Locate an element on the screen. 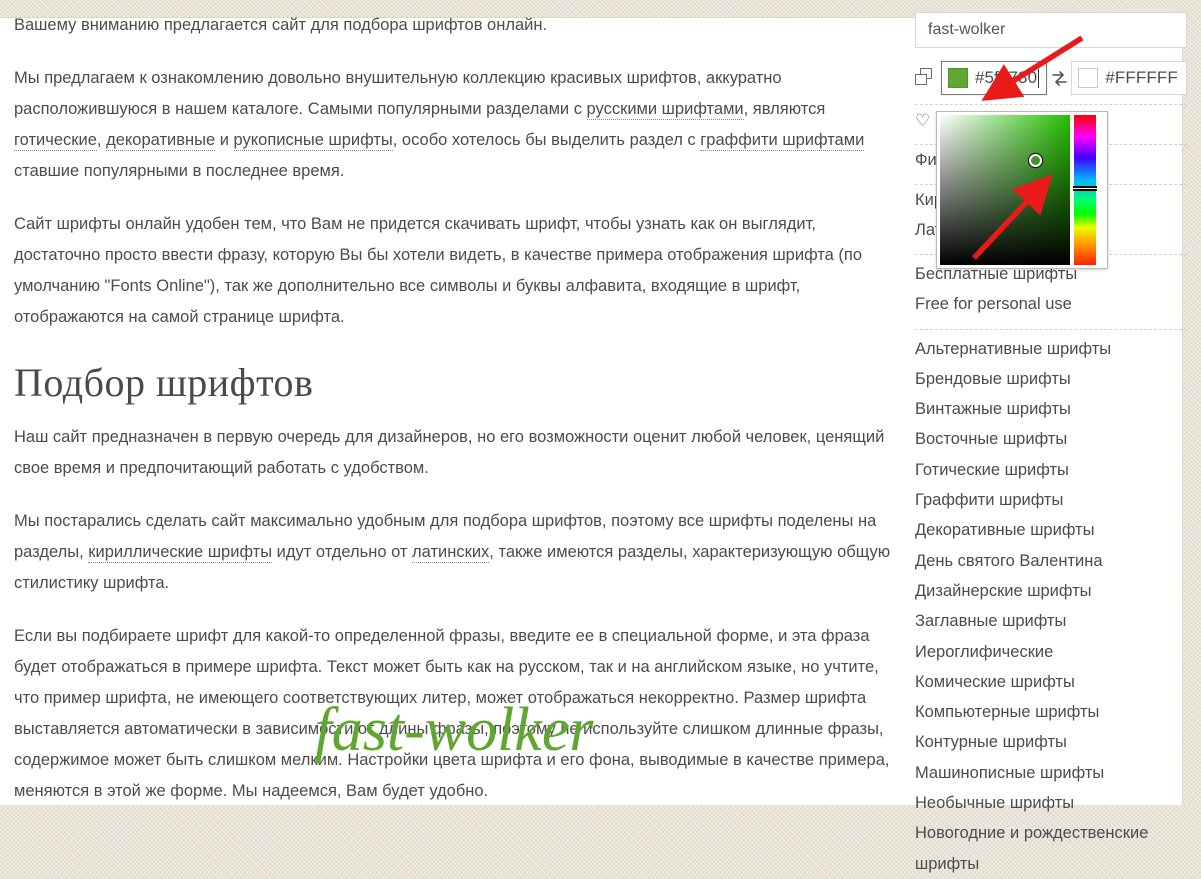 This screenshot has width=1201, height=879. link-russian-fonts: русскими шрифтами is located at coordinates (665, 110).